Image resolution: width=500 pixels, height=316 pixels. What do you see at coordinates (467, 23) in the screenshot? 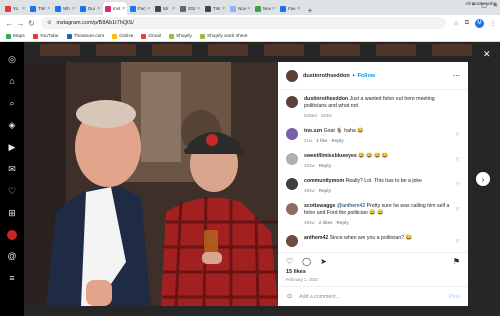
I see `extensions-icon: ⧉` at bounding box center [467, 23].